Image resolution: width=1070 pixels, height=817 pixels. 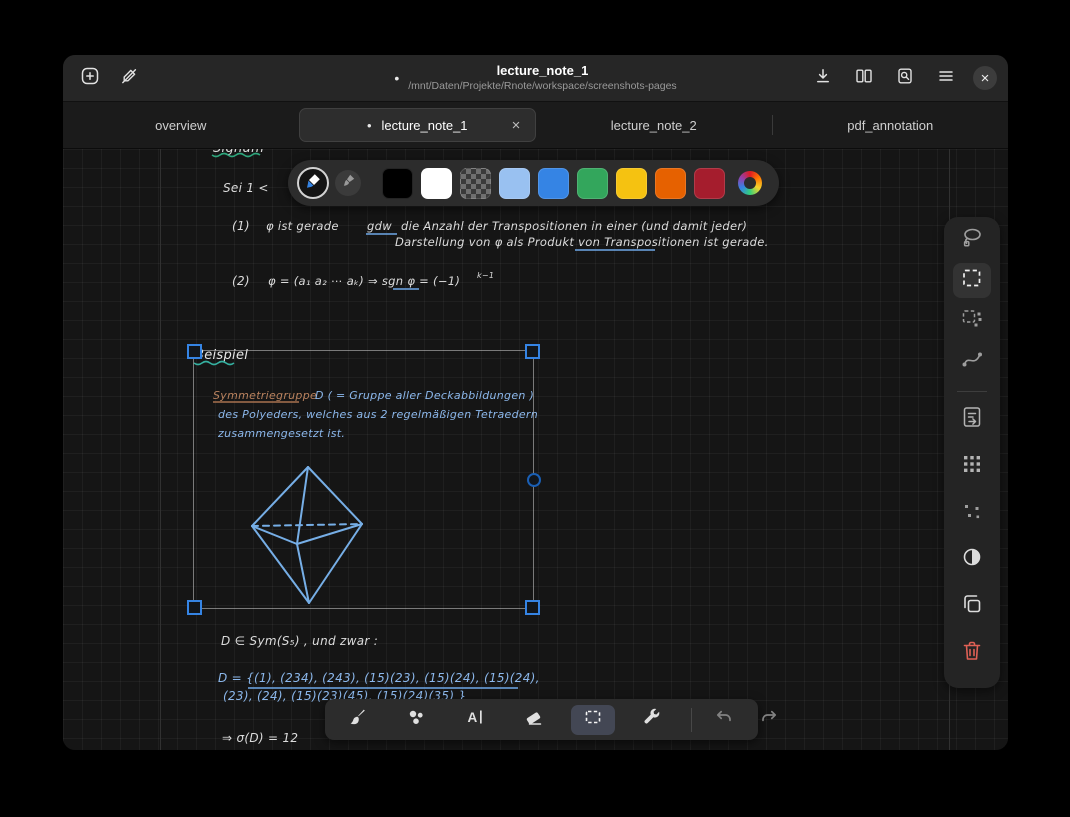 What do you see at coordinates (631, 183) in the screenshot?
I see `color-swatch-yellow` at bounding box center [631, 183].